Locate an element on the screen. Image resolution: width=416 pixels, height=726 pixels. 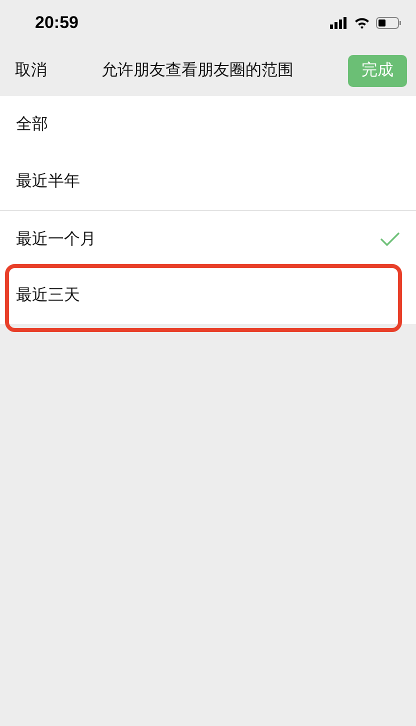
wifi-icon is located at coordinates (362, 22).